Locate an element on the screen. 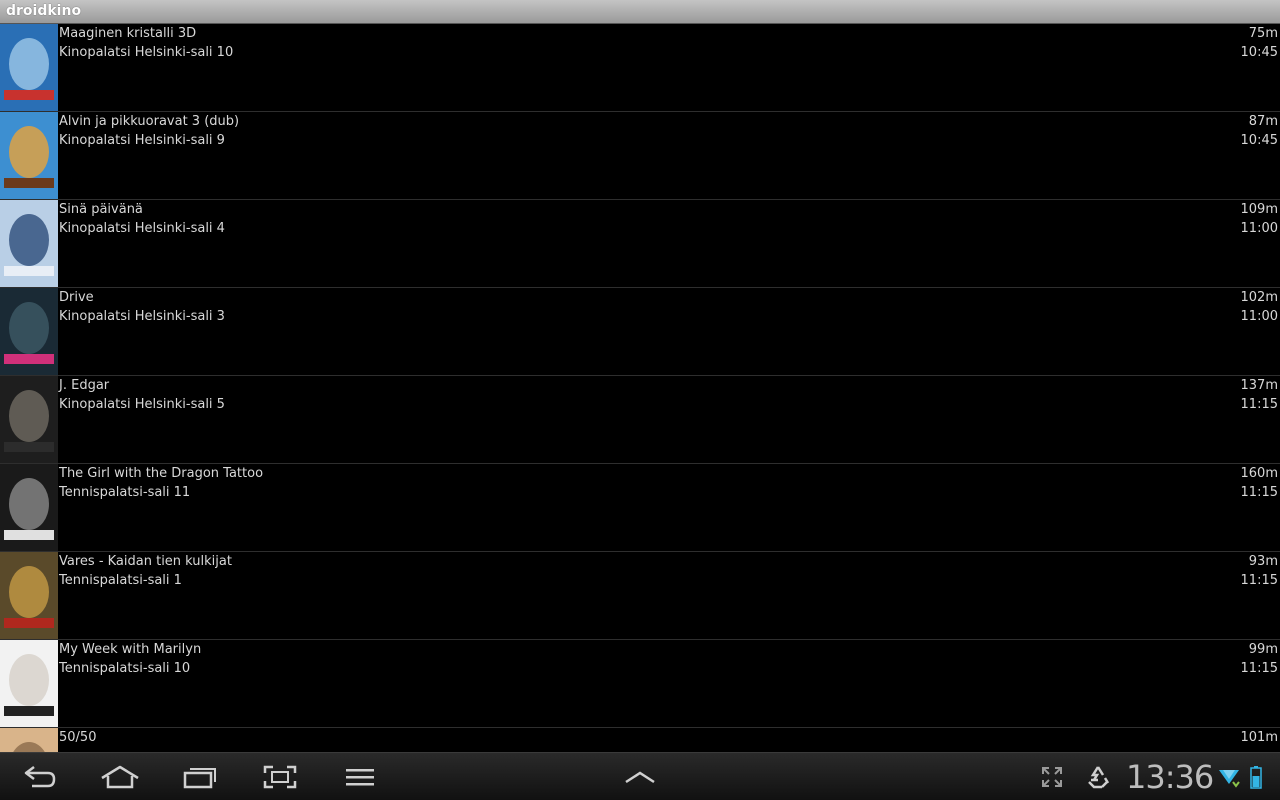 The height and width of the screenshot is (800, 1280). screen-capture-icon is located at coordinates (280, 777).